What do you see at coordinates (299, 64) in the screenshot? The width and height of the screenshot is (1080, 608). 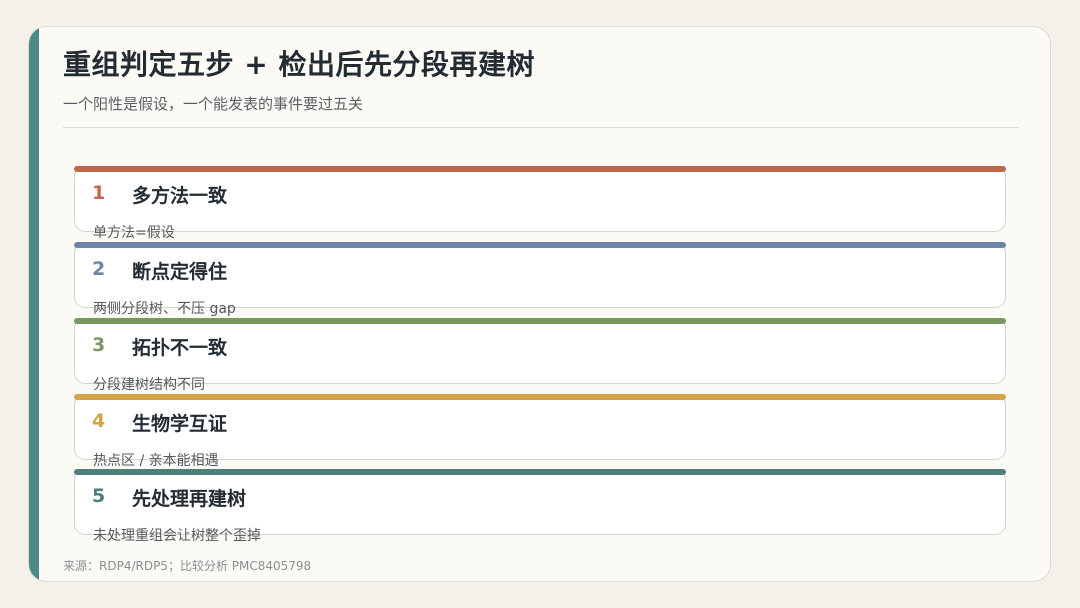 I see `page-title: 重组判定五步 + 检出后先分段再建树` at bounding box center [299, 64].